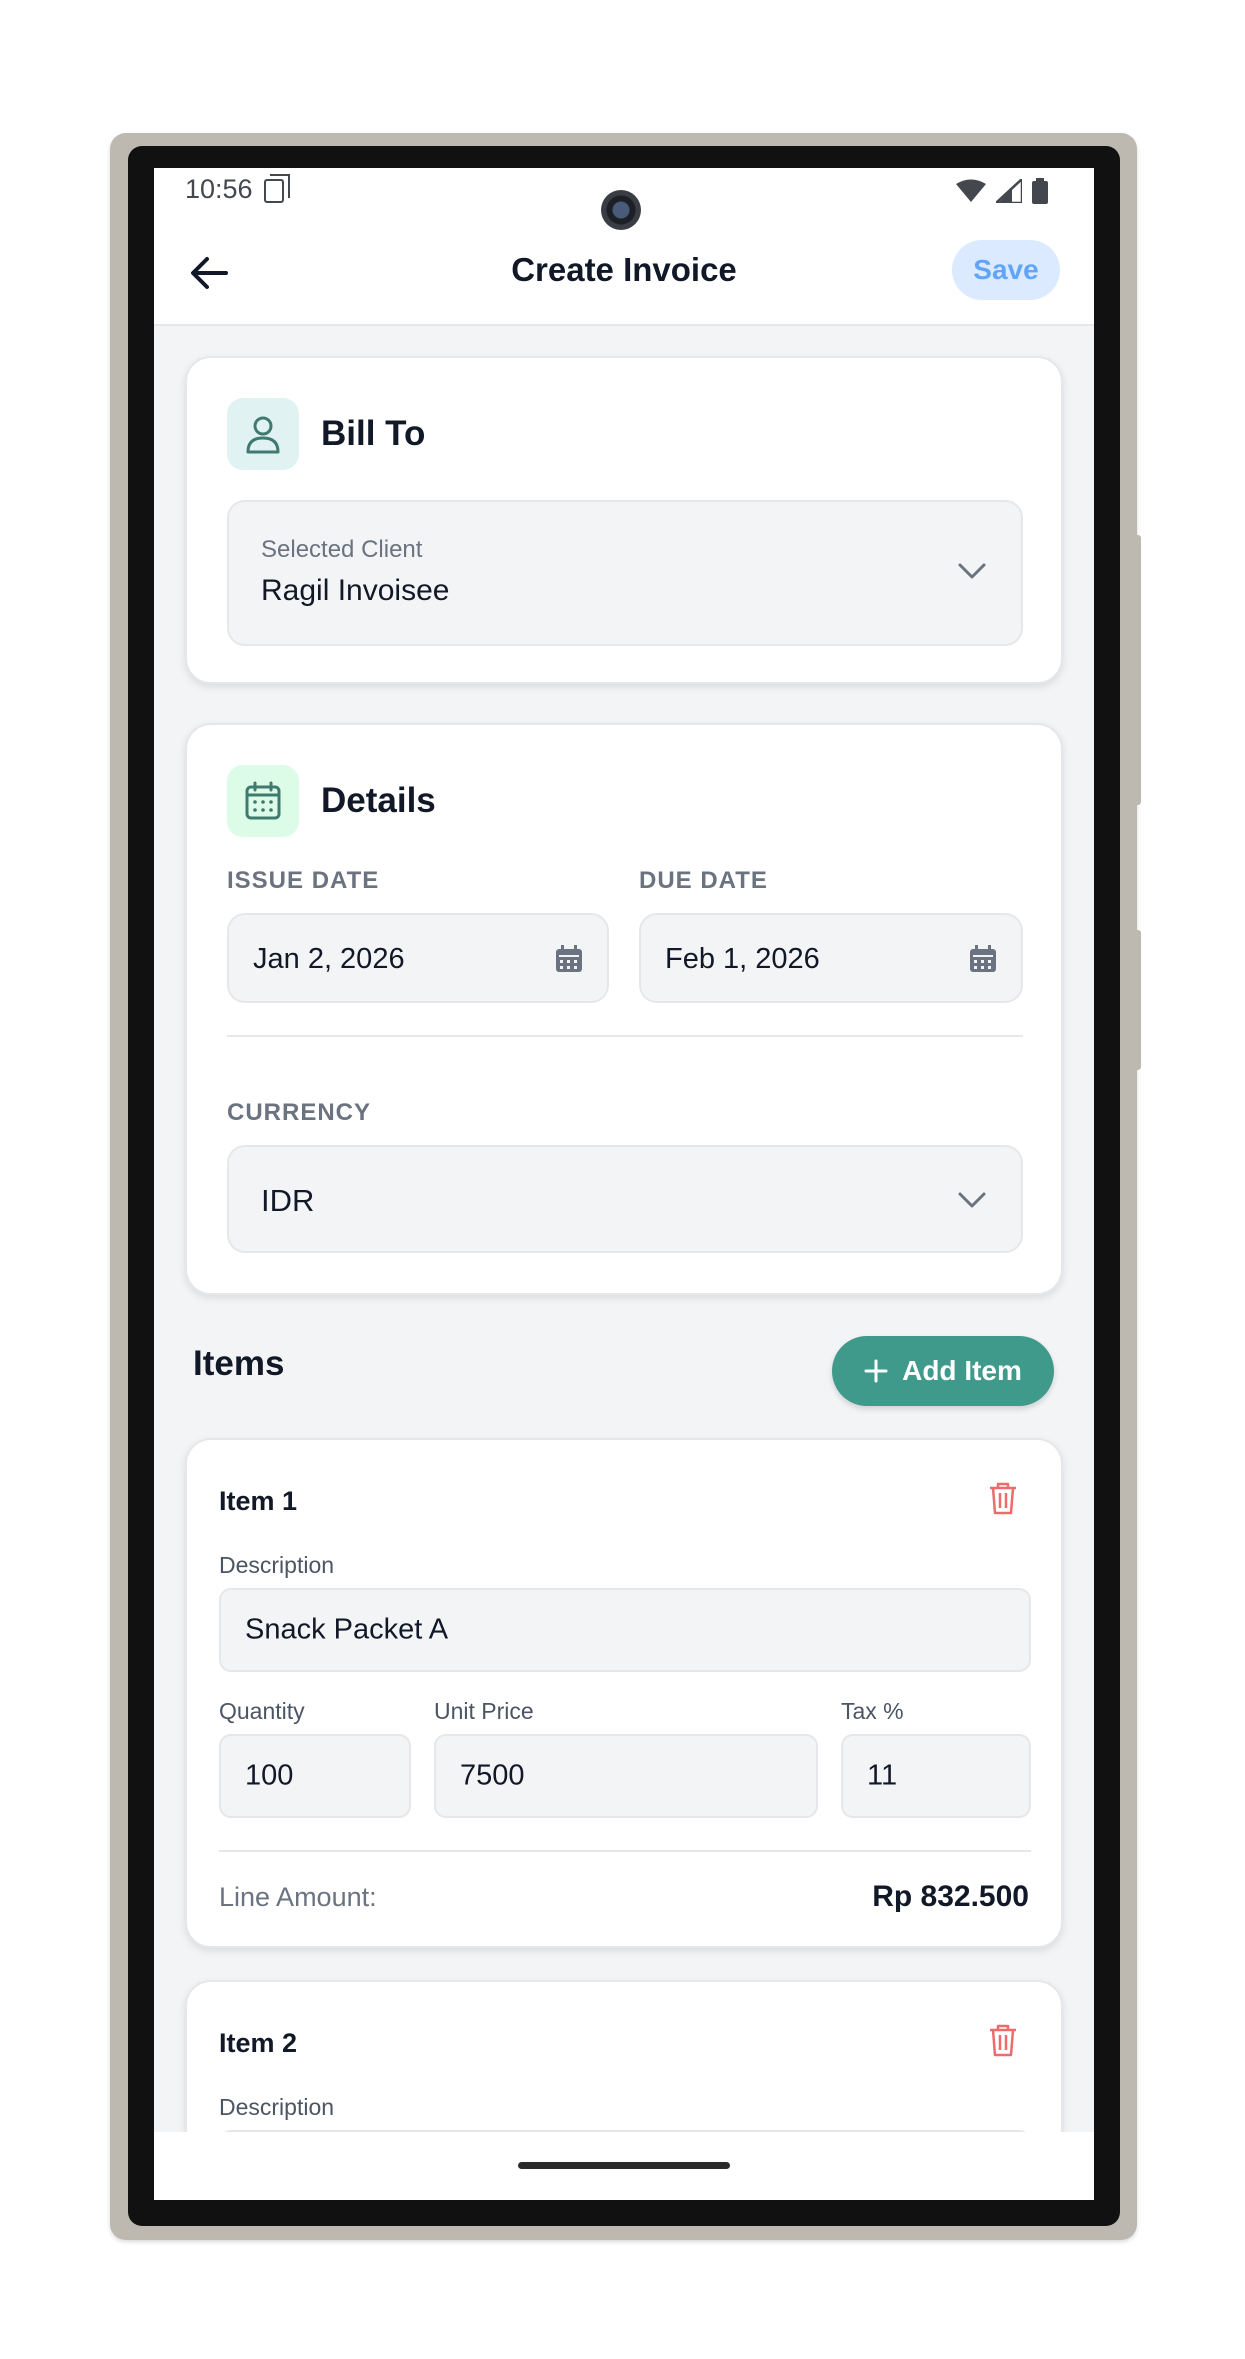 The width and height of the screenshot is (1245, 2359). Describe the element at coordinates (876, 1371) in the screenshot. I see `plus-icon` at that location.